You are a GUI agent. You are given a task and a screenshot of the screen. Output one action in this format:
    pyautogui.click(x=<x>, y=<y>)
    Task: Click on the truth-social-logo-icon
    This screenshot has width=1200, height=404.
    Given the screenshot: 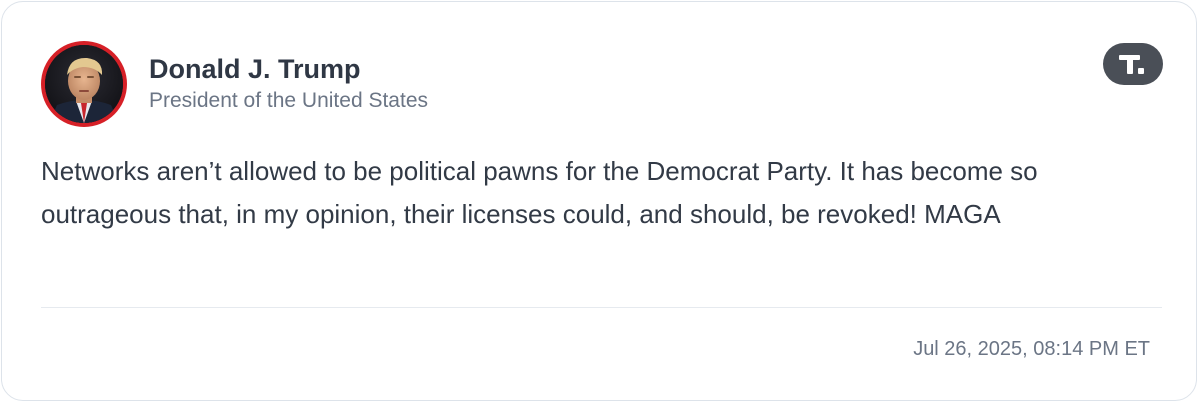 What is the action you would take?
    pyautogui.click(x=1133, y=64)
    